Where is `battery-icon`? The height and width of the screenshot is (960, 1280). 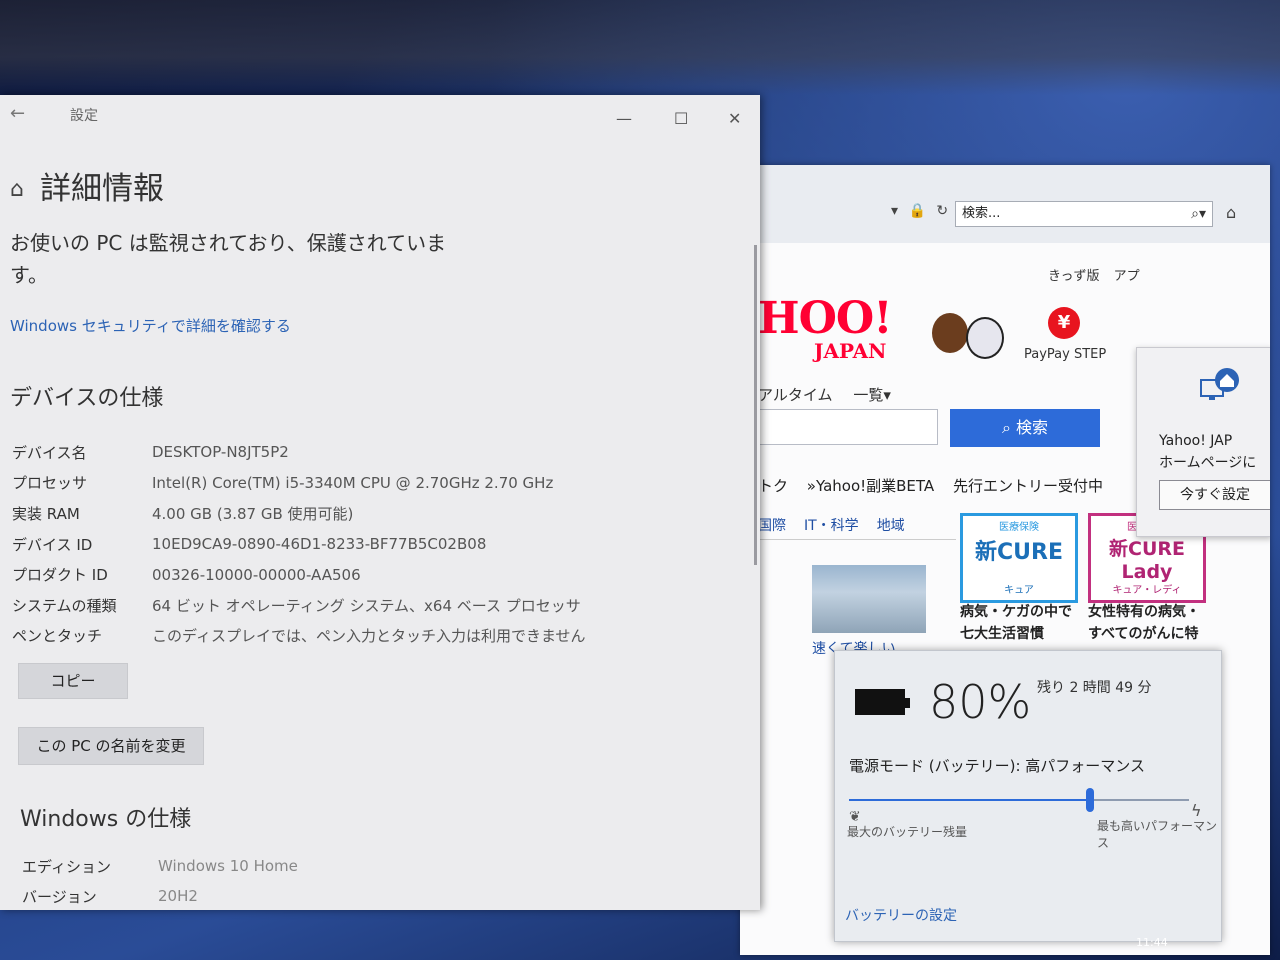
battery-icon is located at coordinates (882, 702).